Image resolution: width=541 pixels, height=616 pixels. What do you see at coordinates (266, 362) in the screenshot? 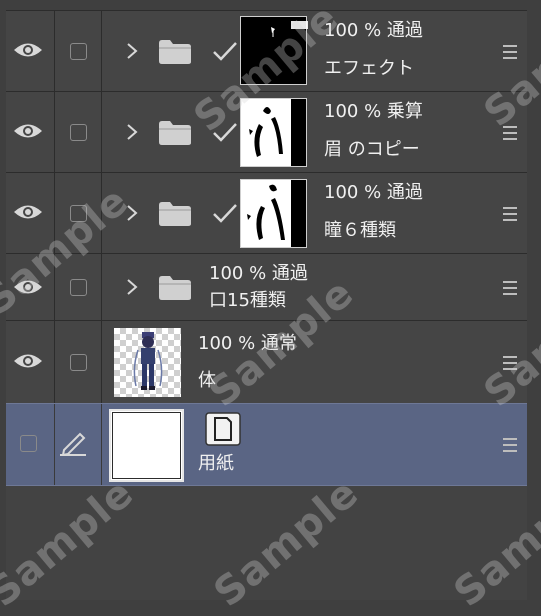
I see `layer-row-body: 100 % 通常 体` at bounding box center [266, 362].